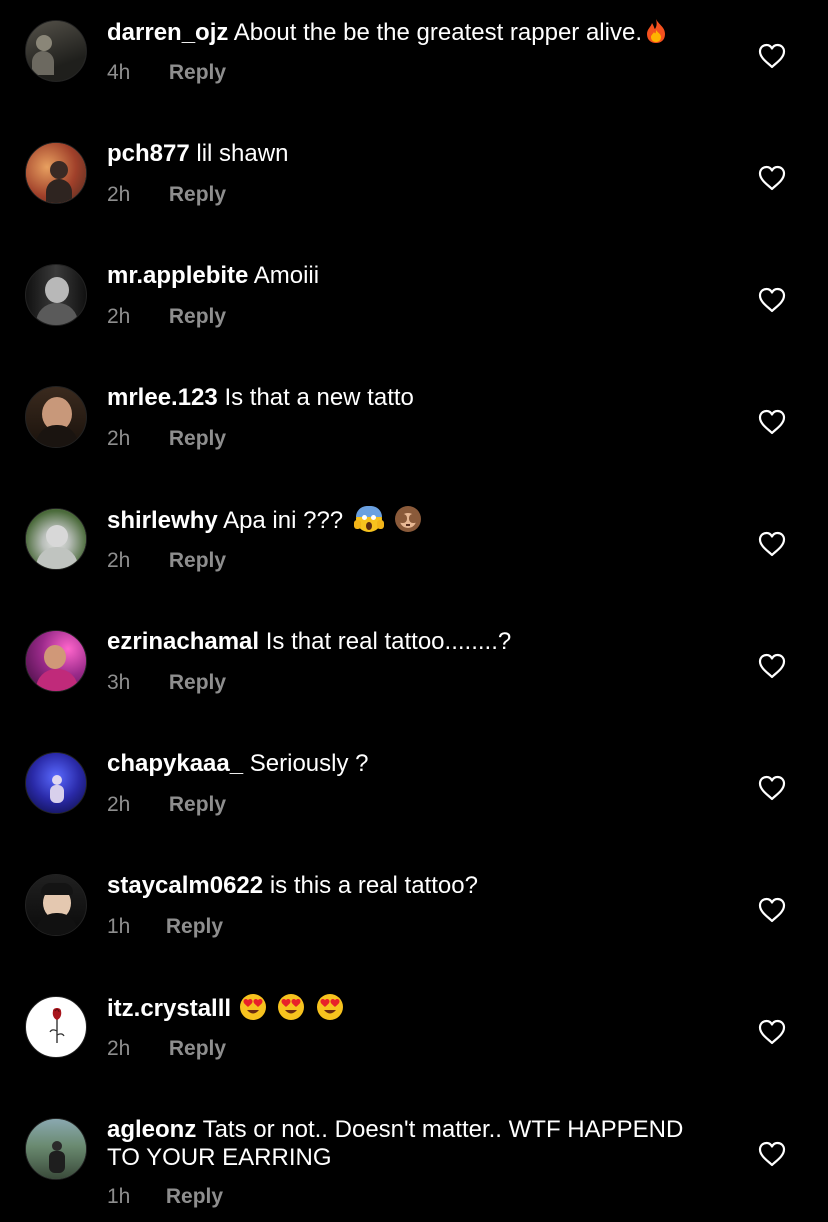  I want to click on comment-text: Is that real tattoo........?, so click(388, 641).